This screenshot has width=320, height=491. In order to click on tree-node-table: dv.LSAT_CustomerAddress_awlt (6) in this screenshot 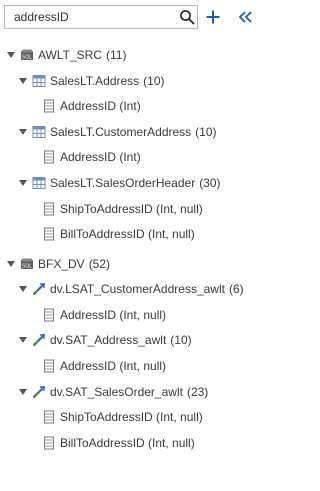, I will do `click(131, 289)`.